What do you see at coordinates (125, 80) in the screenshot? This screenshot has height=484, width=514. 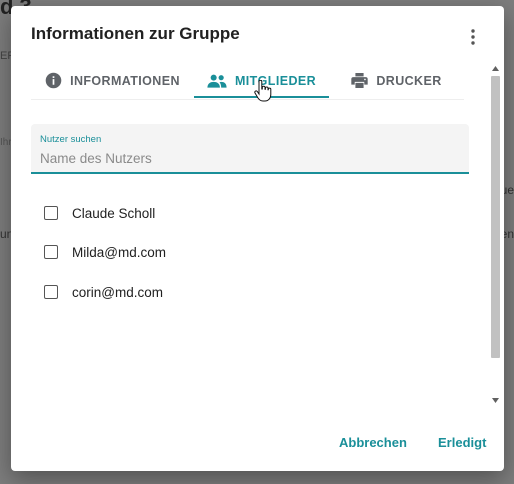 I see `tab-label: INFORMATIONEN` at bounding box center [125, 80].